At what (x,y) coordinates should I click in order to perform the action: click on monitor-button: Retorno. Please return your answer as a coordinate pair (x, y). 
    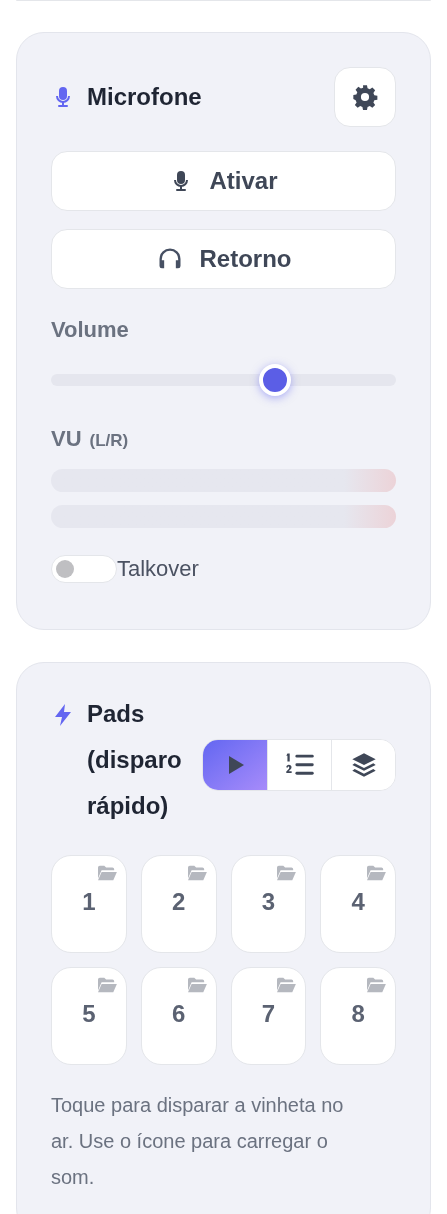
    Looking at the image, I should click on (223, 259).